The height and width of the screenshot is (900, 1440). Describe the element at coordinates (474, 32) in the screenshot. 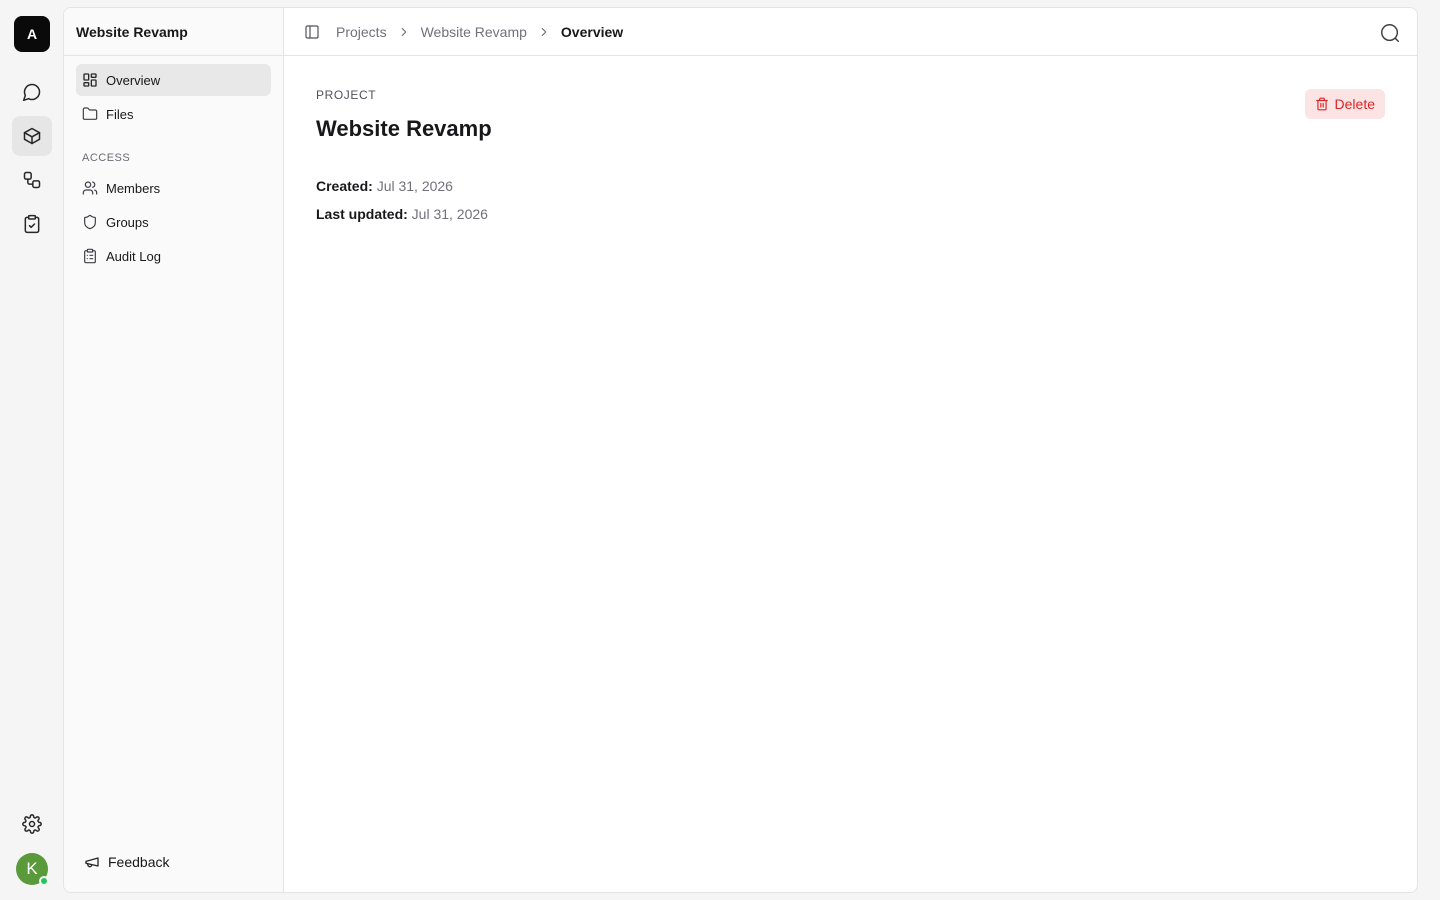

I see `breadcrumb-project: Website Revamp` at that location.